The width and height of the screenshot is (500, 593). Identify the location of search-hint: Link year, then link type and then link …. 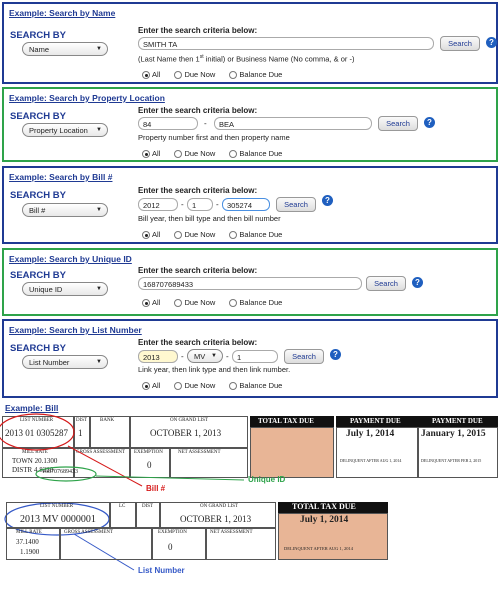
(214, 369).